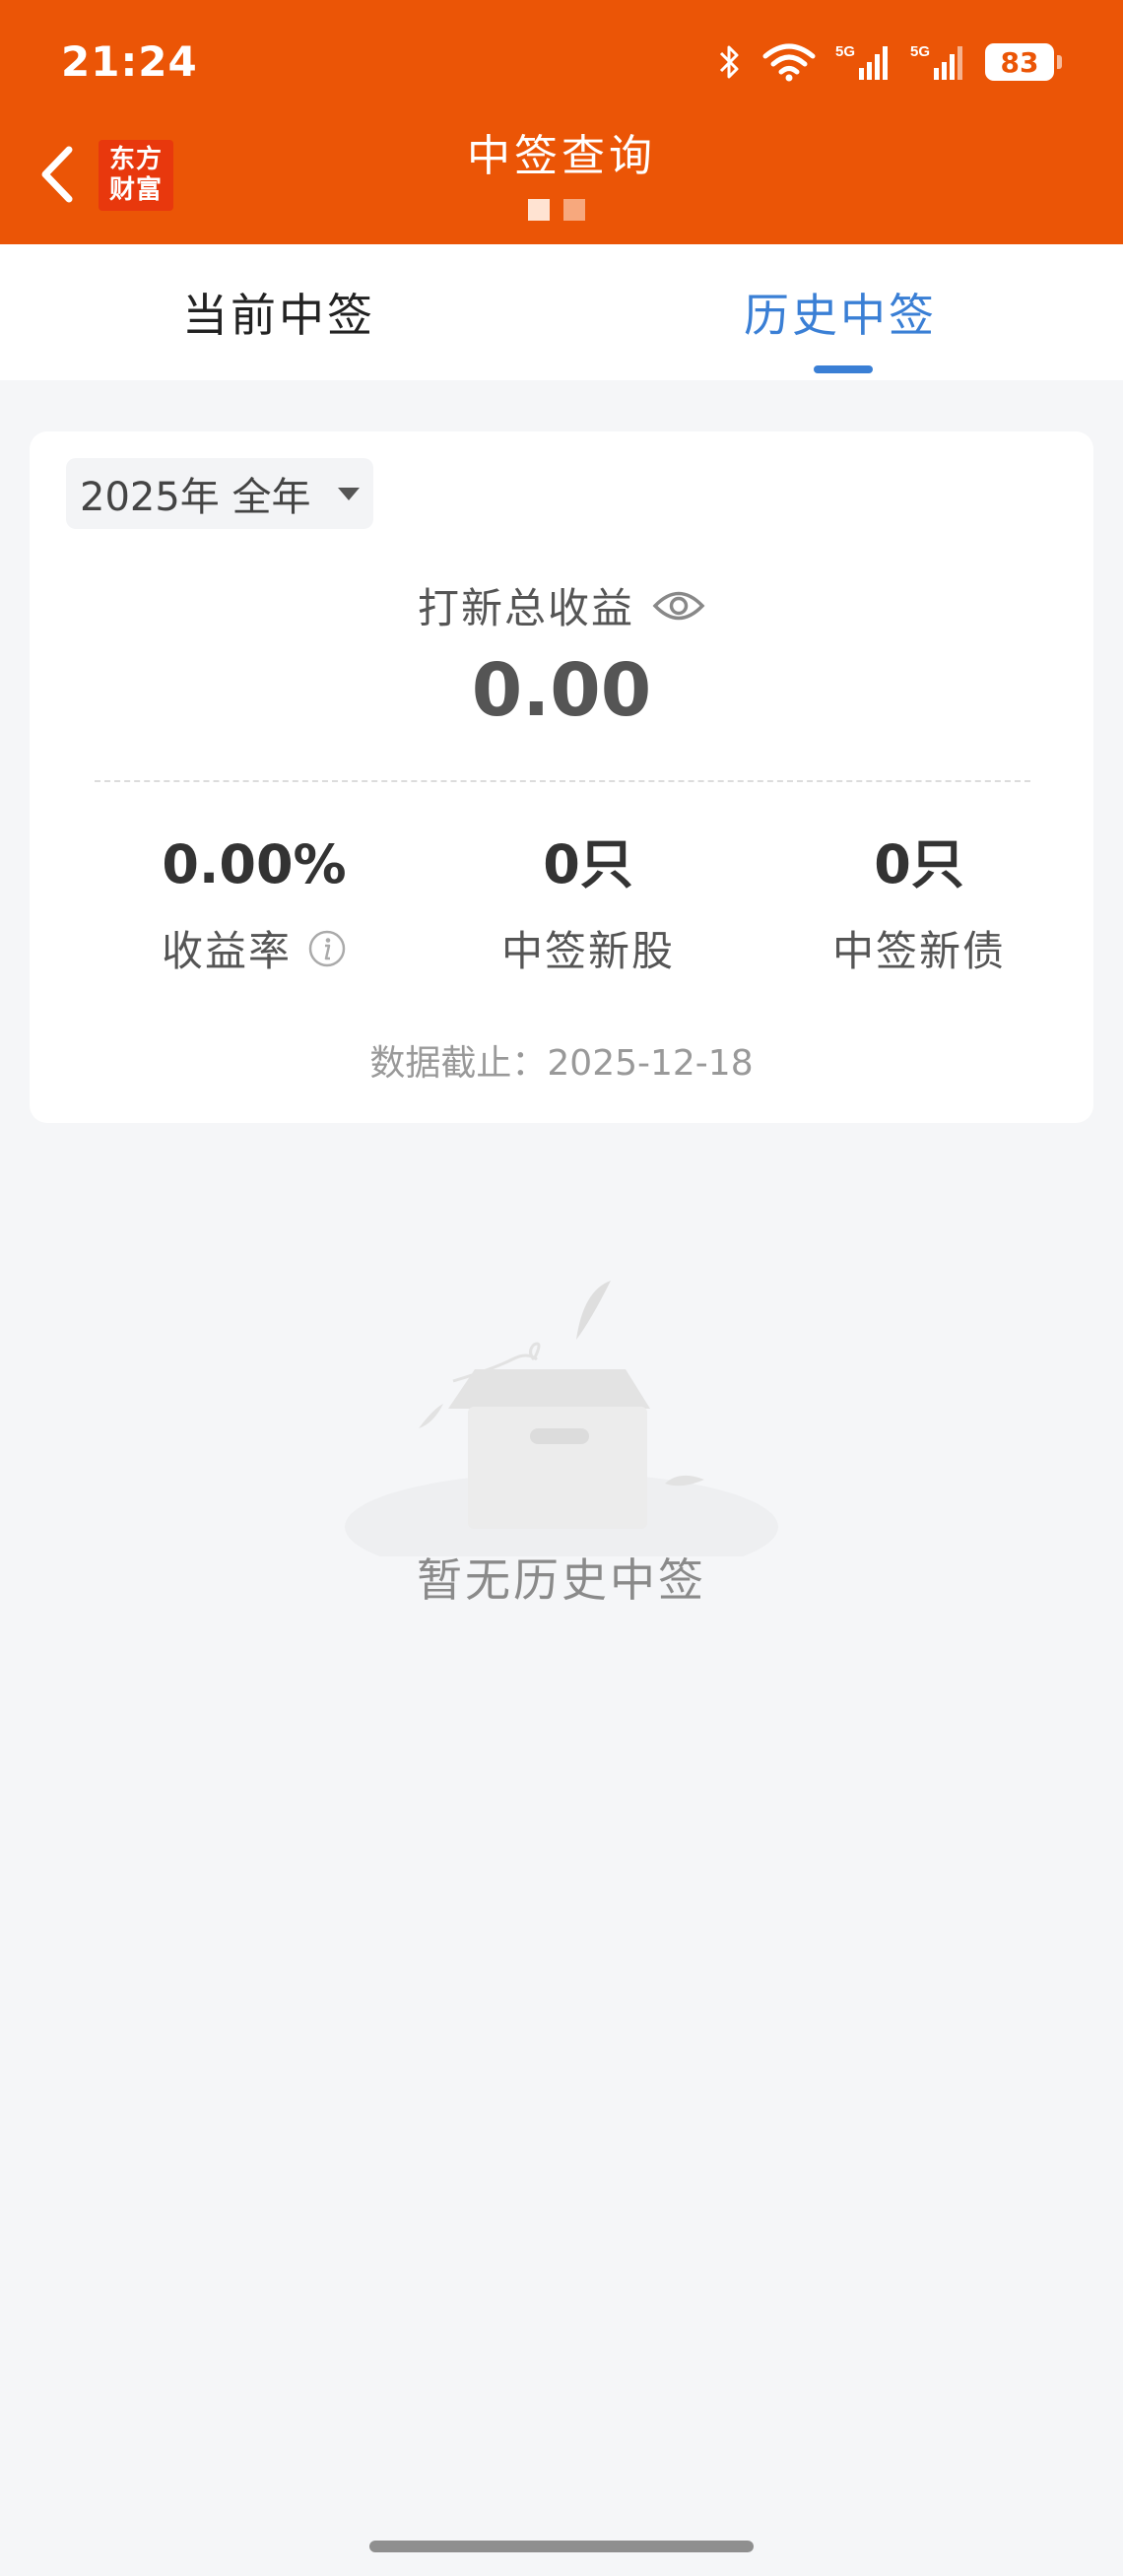  What do you see at coordinates (279, 312) in the screenshot?
I see `tab-current-winning: 当前中签` at bounding box center [279, 312].